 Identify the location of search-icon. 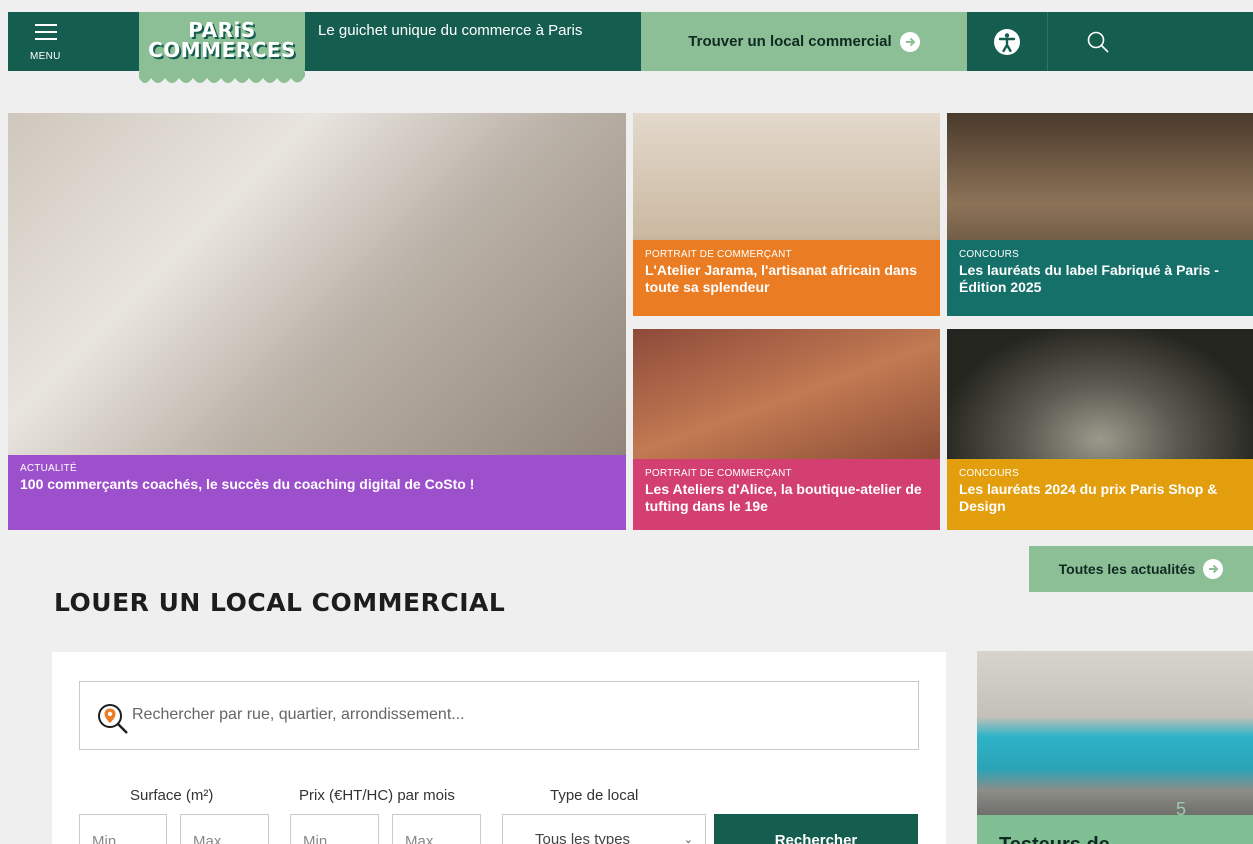
(1098, 42).